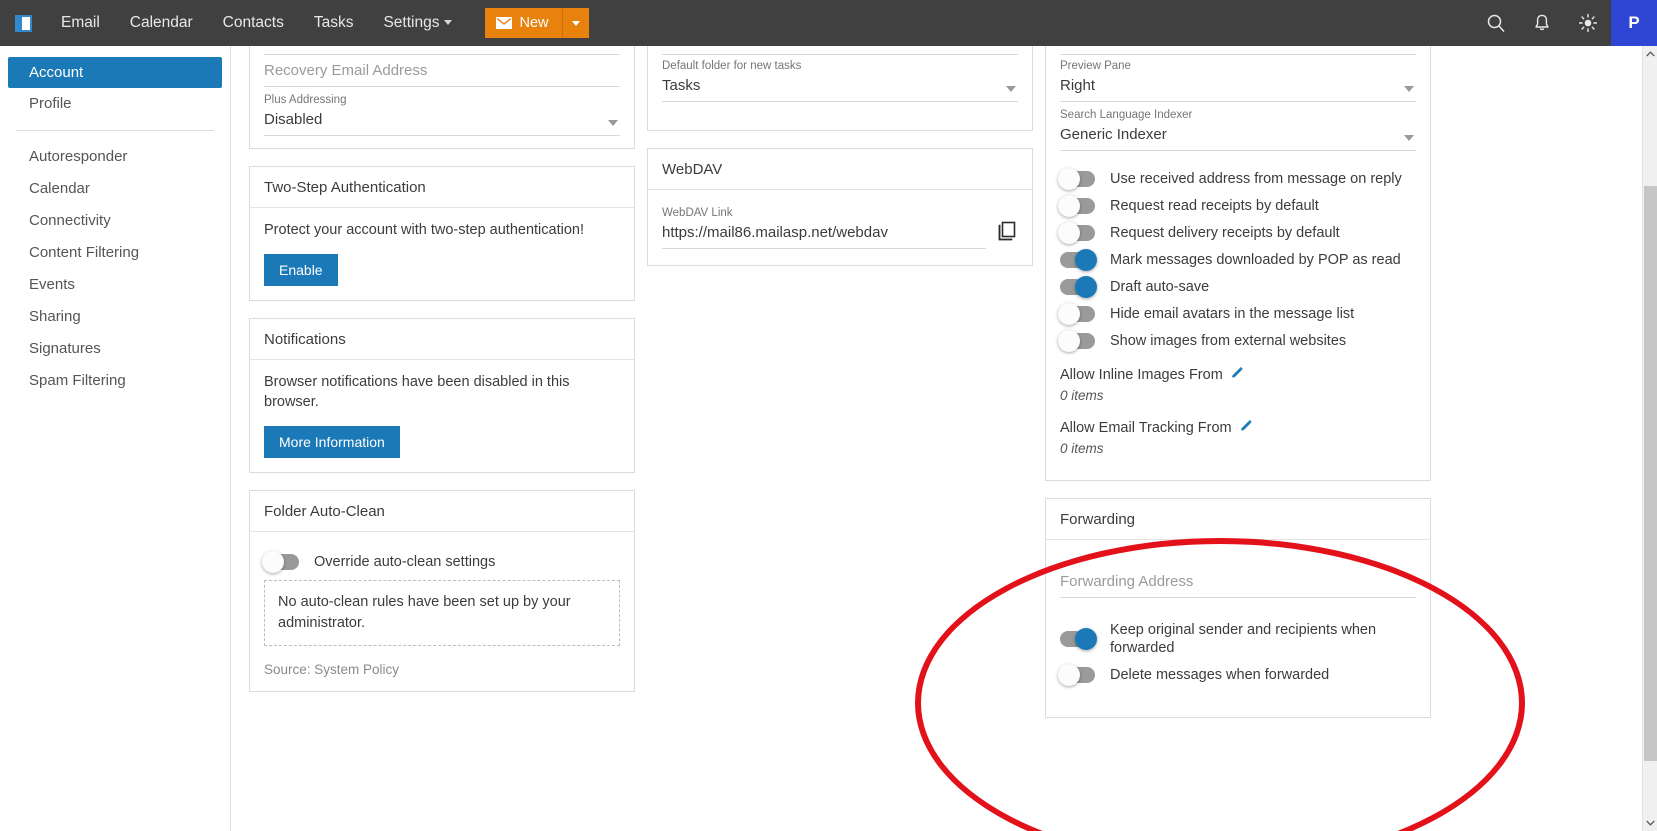  What do you see at coordinates (442, 112) in the screenshot?
I see `plus-addressing-select: Plus Addressing Disabled` at bounding box center [442, 112].